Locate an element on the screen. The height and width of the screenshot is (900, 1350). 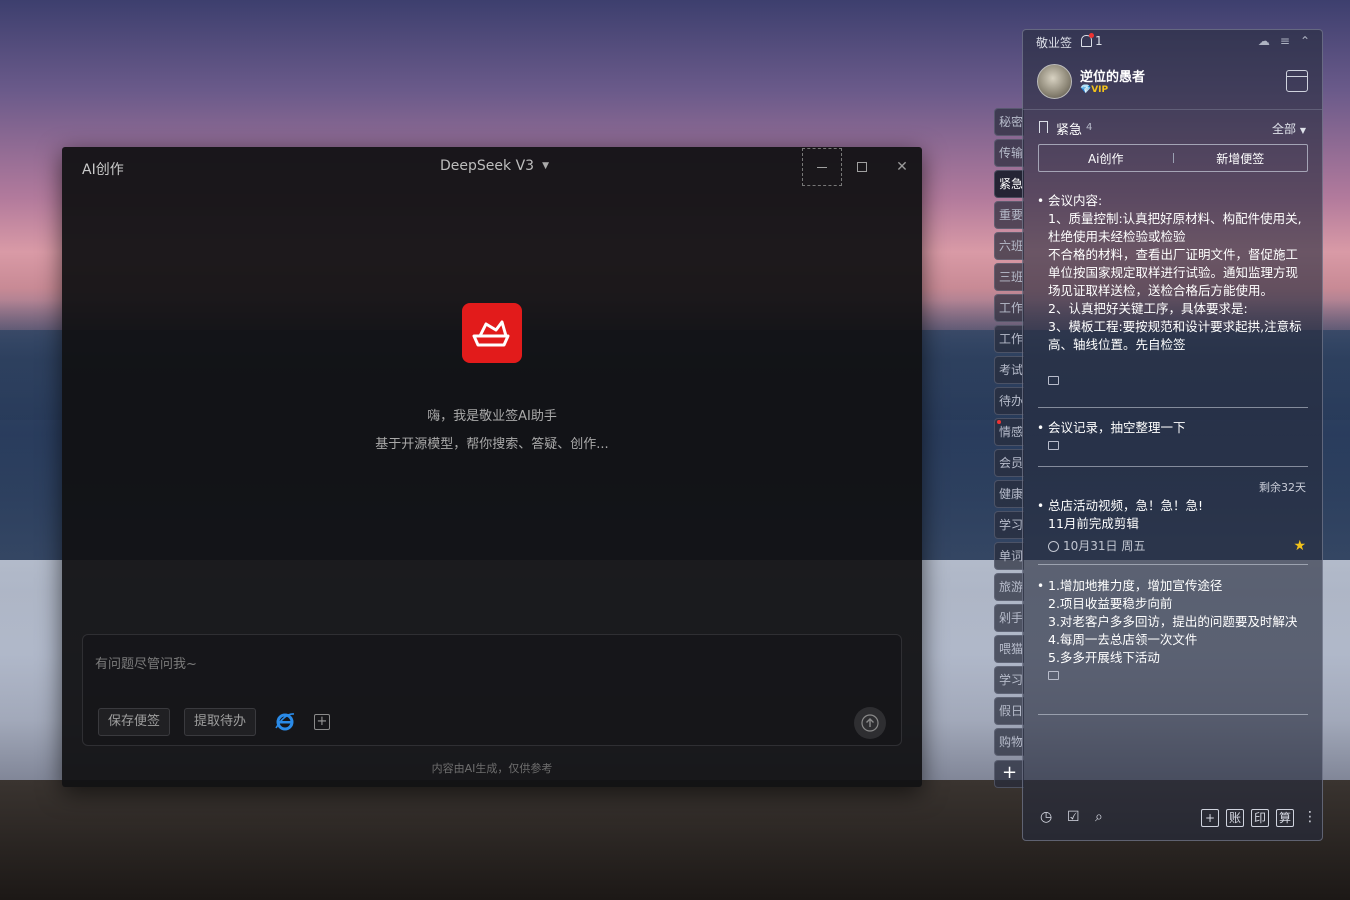
save-note-button: 保存便签 is located at coordinates (134, 722).